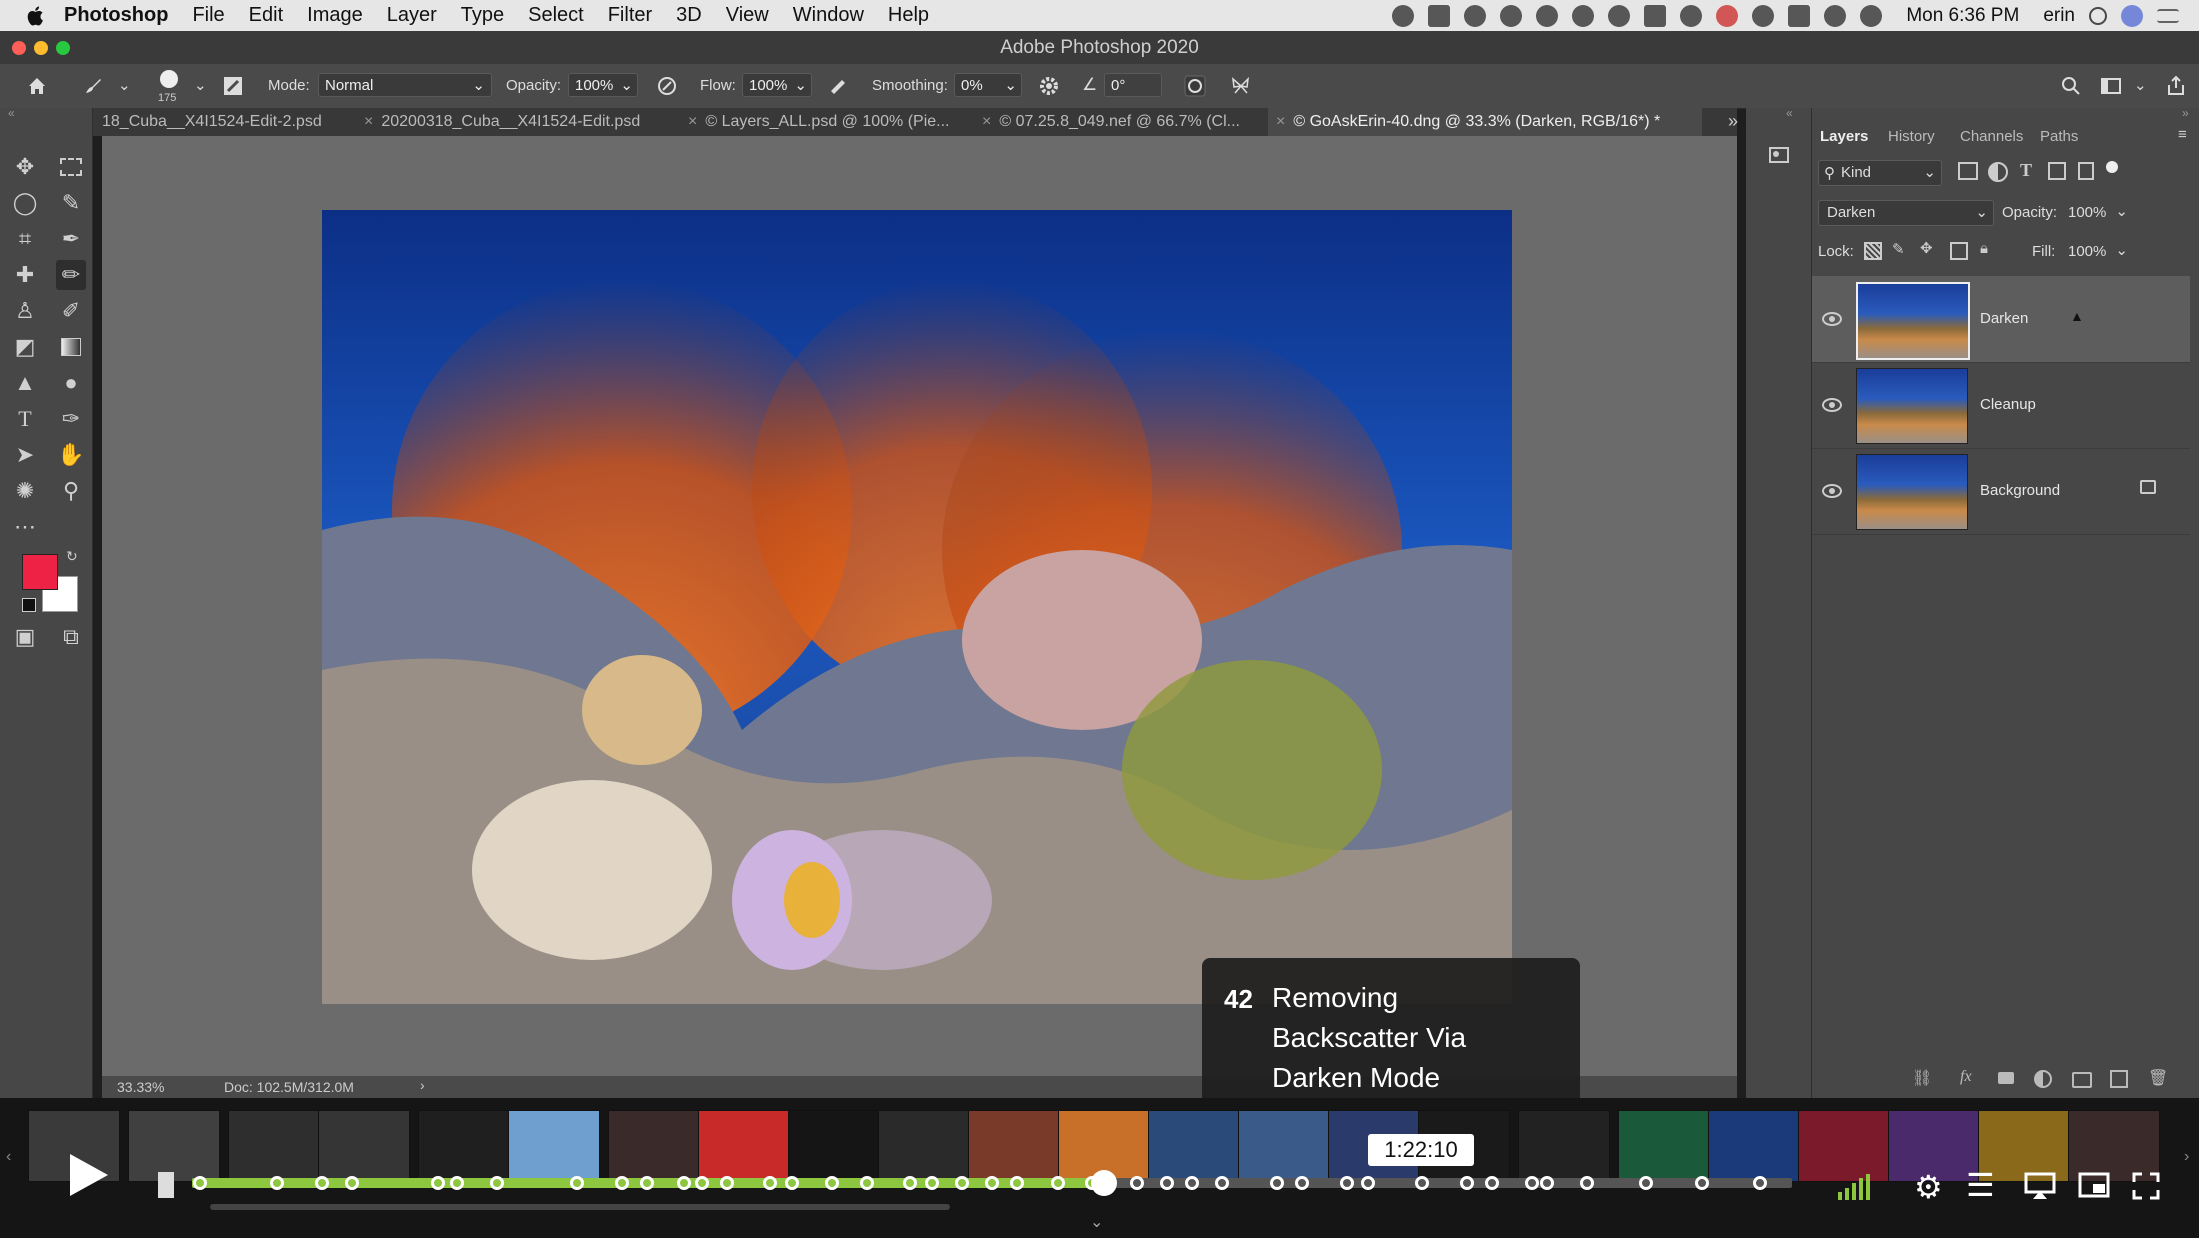 The height and width of the screenshot is (1238, 2199). What do you see at coordinates (1835, 15) in the screenshot?
I see `wifi-icon` at bounding box center [1835, 15].